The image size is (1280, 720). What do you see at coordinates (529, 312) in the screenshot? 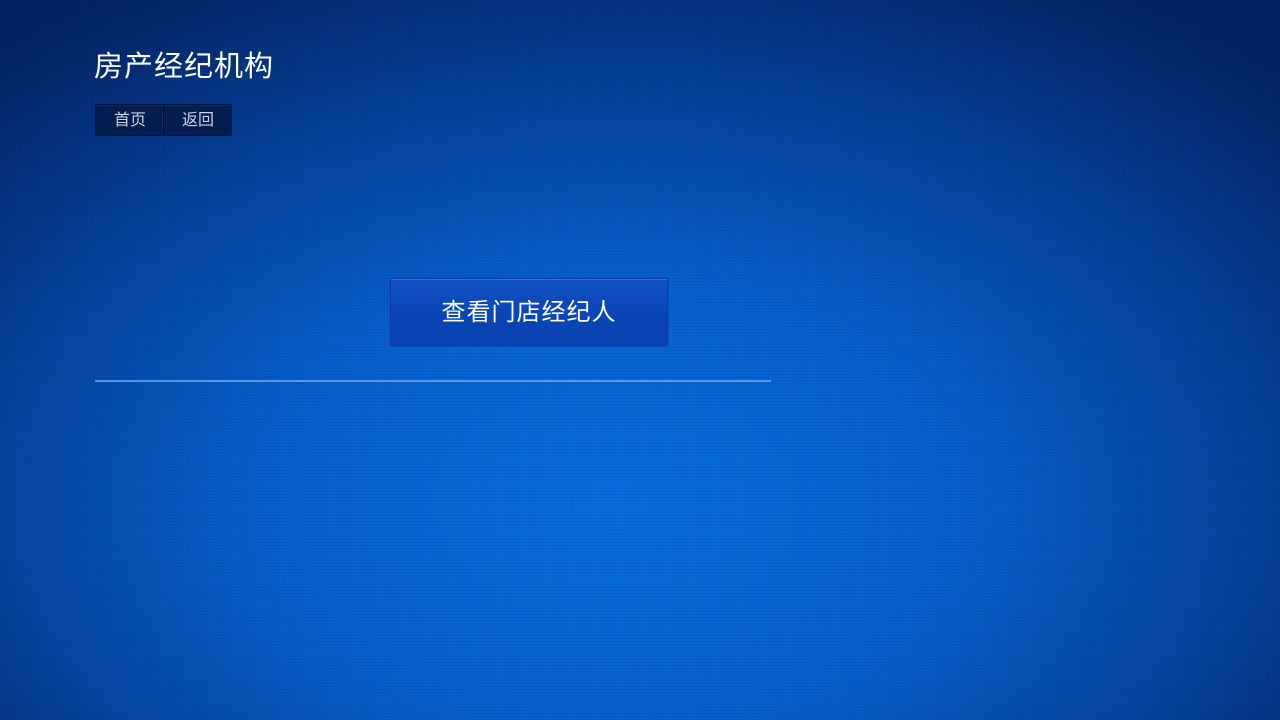
I see `view-store-agents-button: 查看门店经纪人` at bounding box center [529, 312].